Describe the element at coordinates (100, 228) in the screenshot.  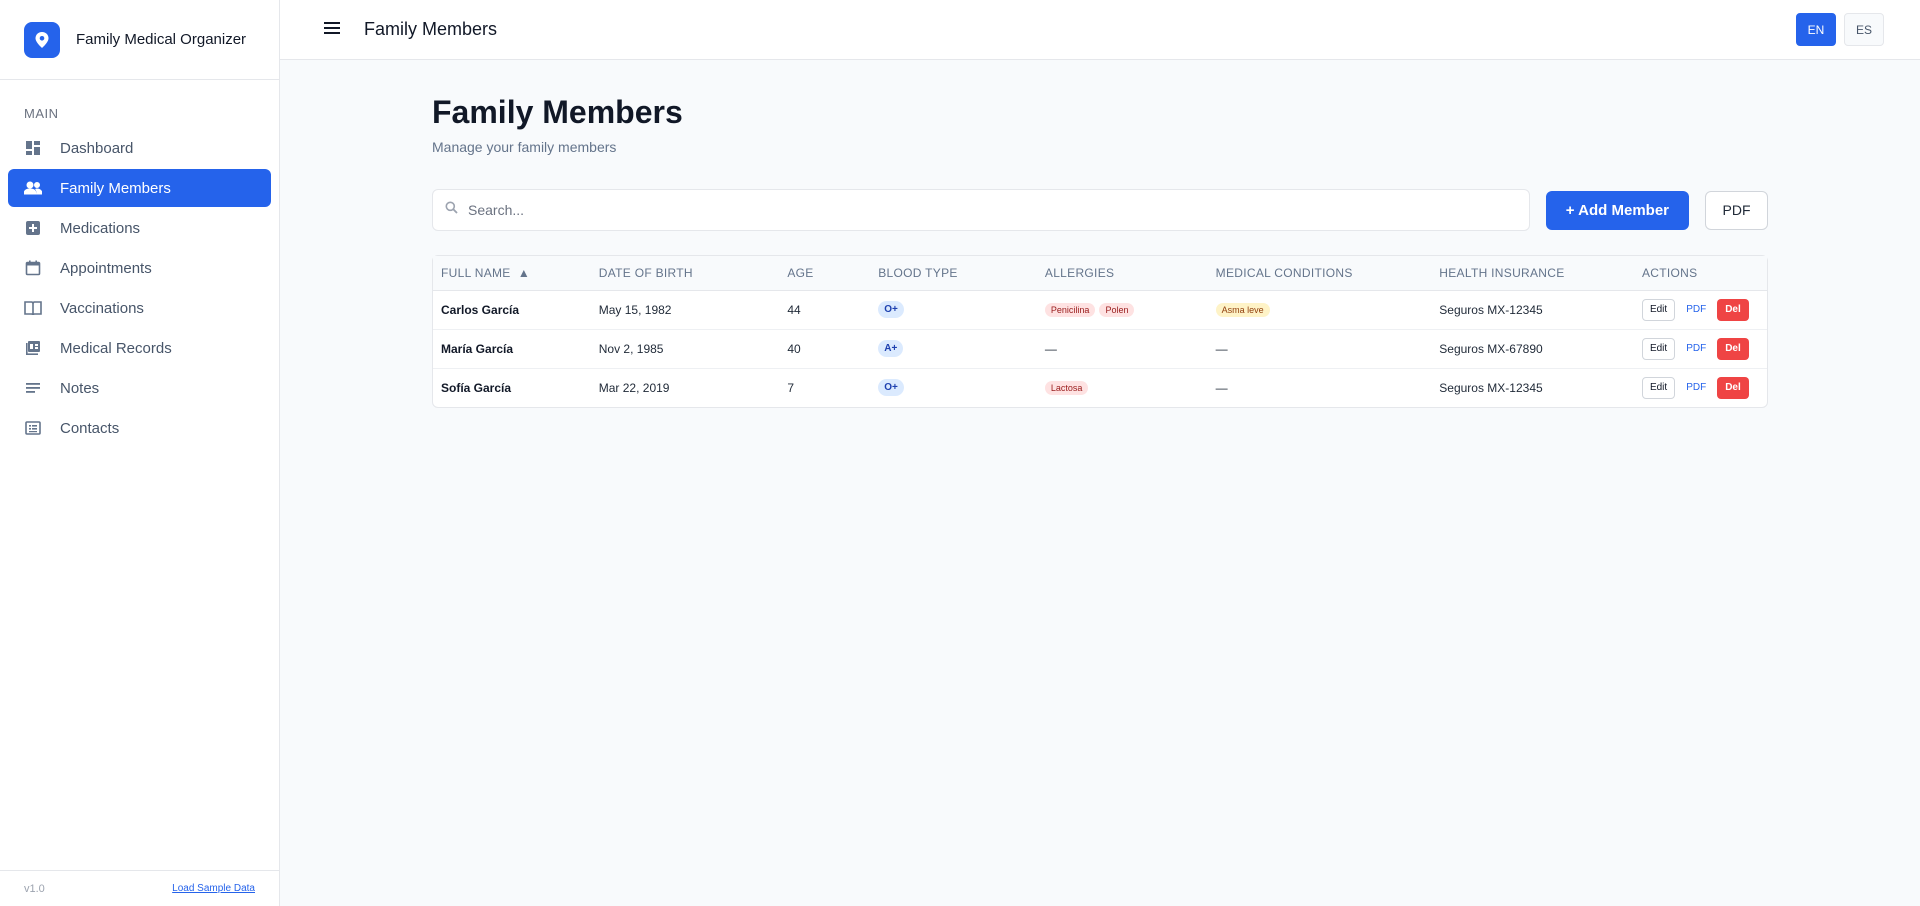
I see `sidebar-item-label: Medications` at that location.